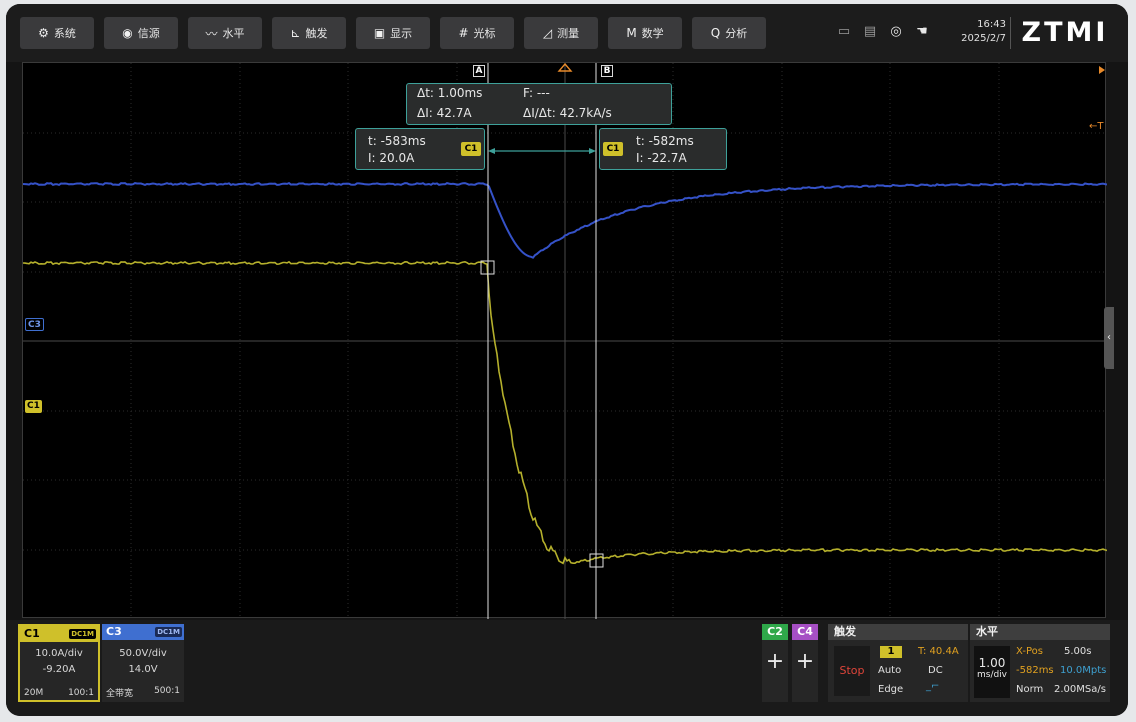 Image resolution: width=1136 pixels, height=722 pixels. I want to click on source-label: 信源, so click(148, 33).